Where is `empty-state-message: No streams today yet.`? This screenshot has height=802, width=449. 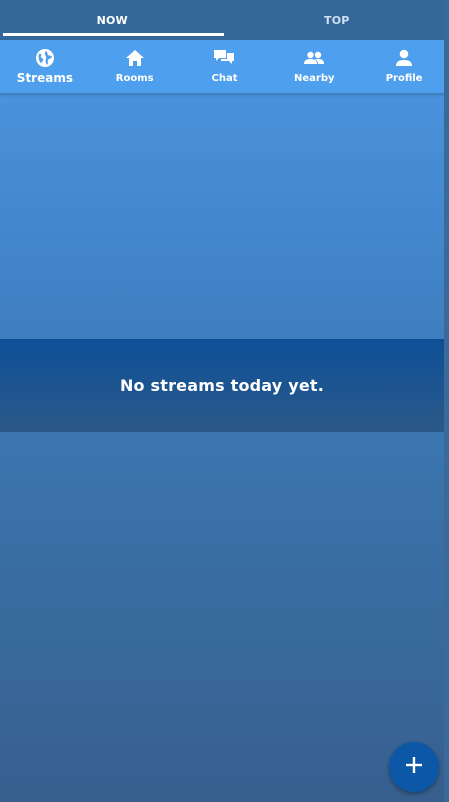
empty-state-message: No streams today yet. is located at coordinates (222, 385).